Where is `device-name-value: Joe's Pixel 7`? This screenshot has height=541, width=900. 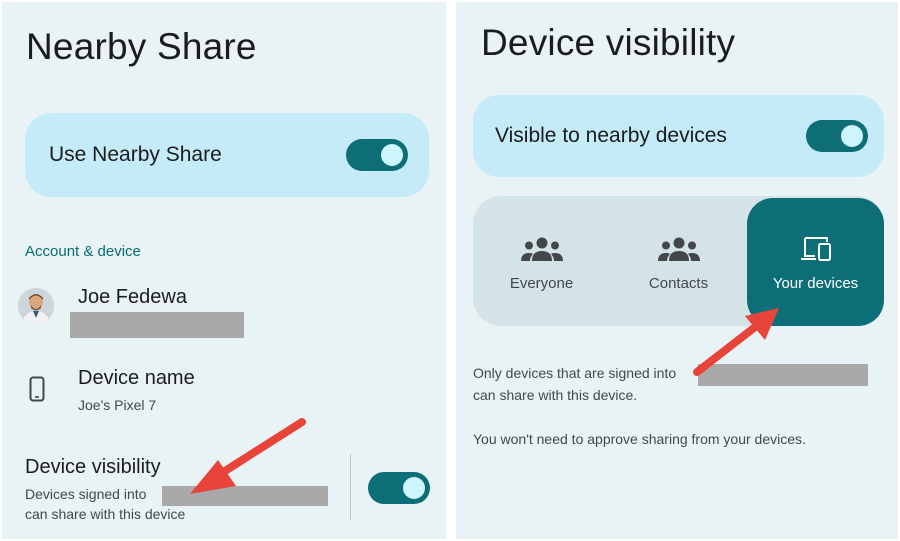 device-name-value: Joe's Pixel 7 is located at coordinates (117, 405).